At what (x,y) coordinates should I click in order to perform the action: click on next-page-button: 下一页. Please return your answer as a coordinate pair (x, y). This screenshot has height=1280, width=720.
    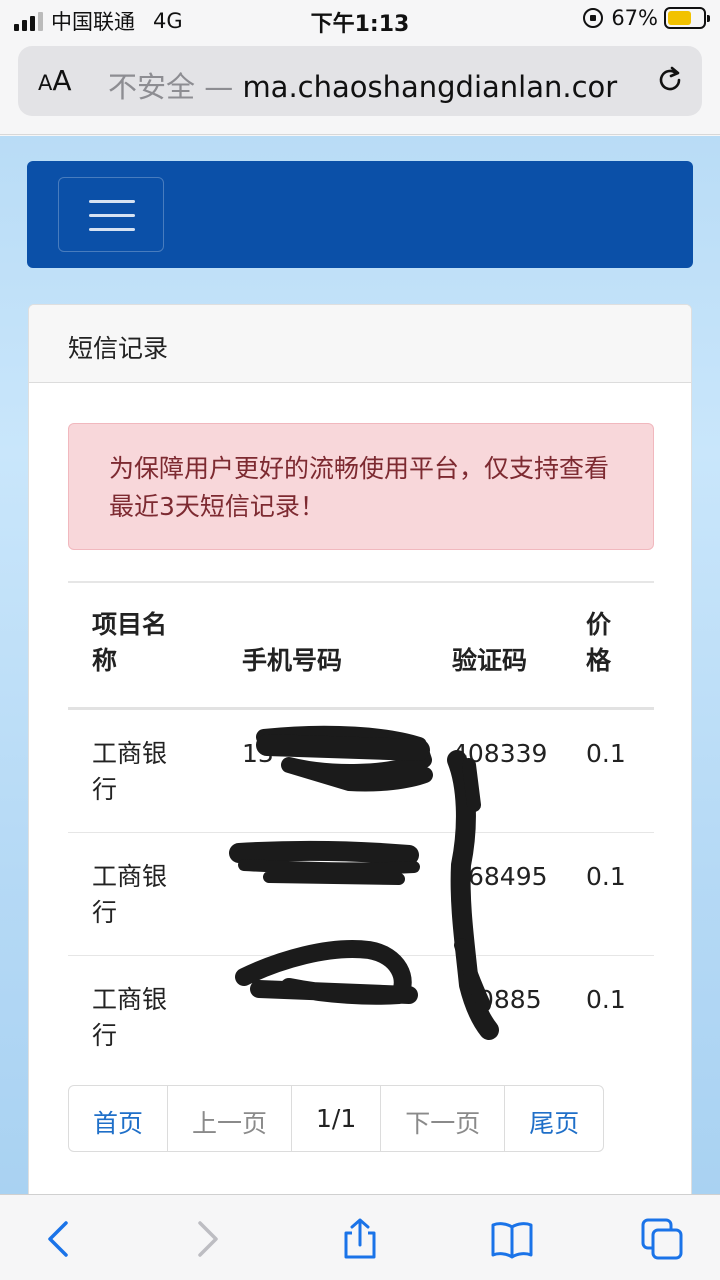
    Looking at the image, I should click on (443, 1118).